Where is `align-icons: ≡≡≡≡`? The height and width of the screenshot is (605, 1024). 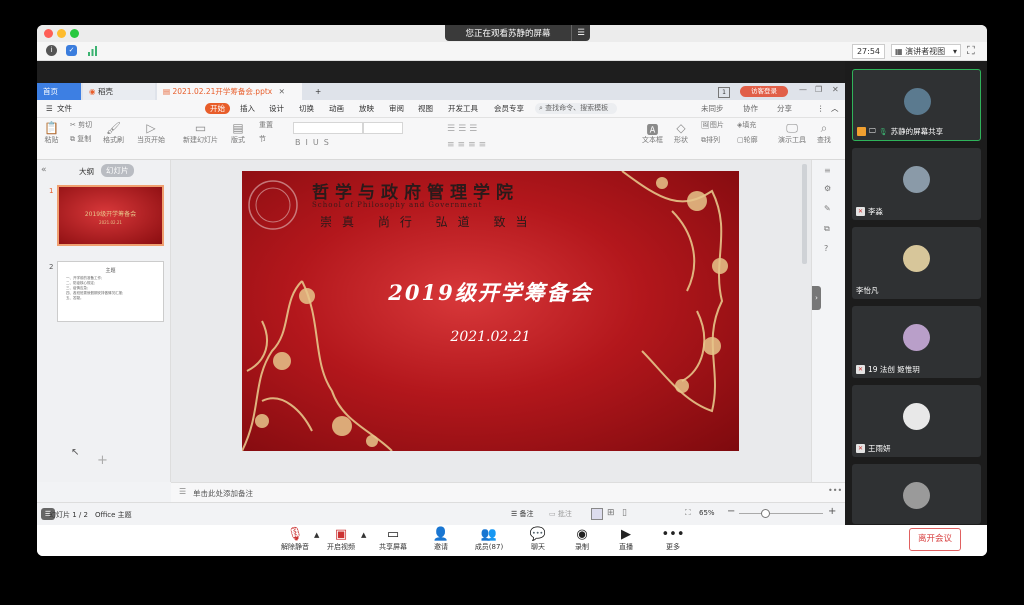
align-icons: ≡≡≡≡ is located at coordinates (468, 145).